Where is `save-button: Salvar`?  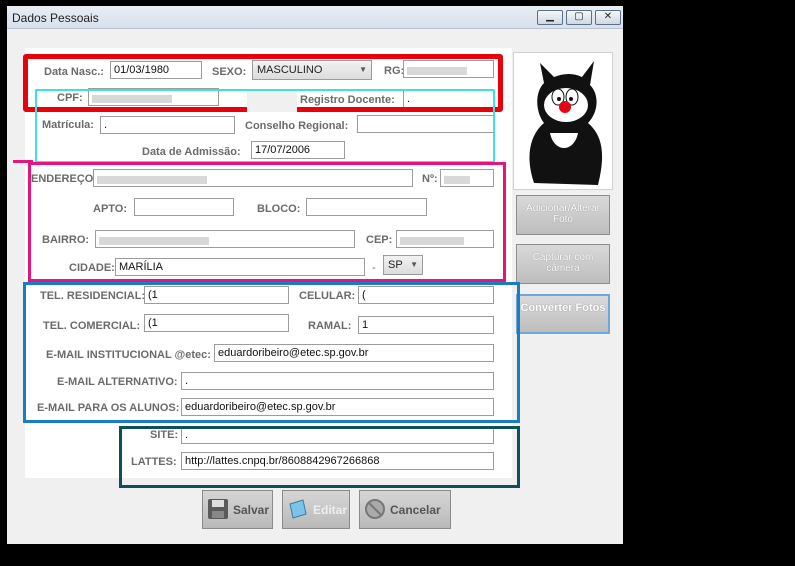 save-button: Salvar is located at coordinates (237, 509).